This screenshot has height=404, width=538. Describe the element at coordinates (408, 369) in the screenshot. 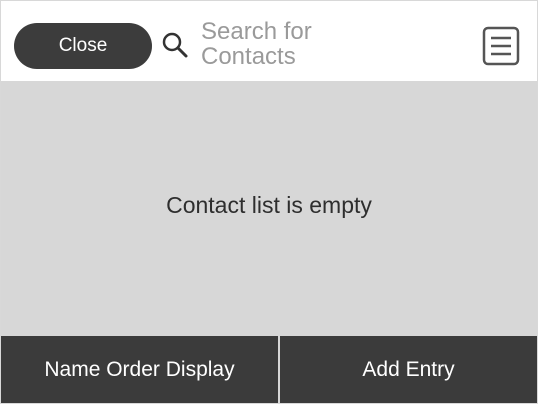

I see `add-entry-button: Add Entry` at that location.